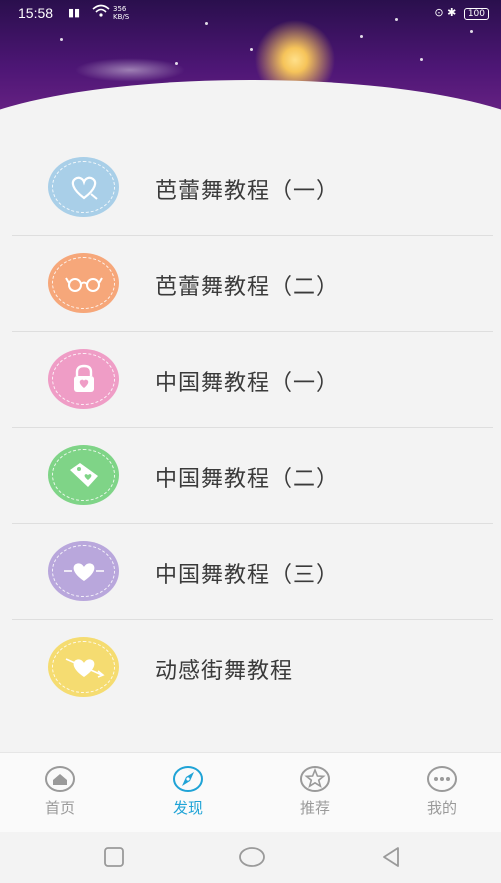 The height and width of the screenshot is (883, 501). Describe the element at coordinates (476, 14) in the screenshot. I see `battery-icon: 100` at that location.